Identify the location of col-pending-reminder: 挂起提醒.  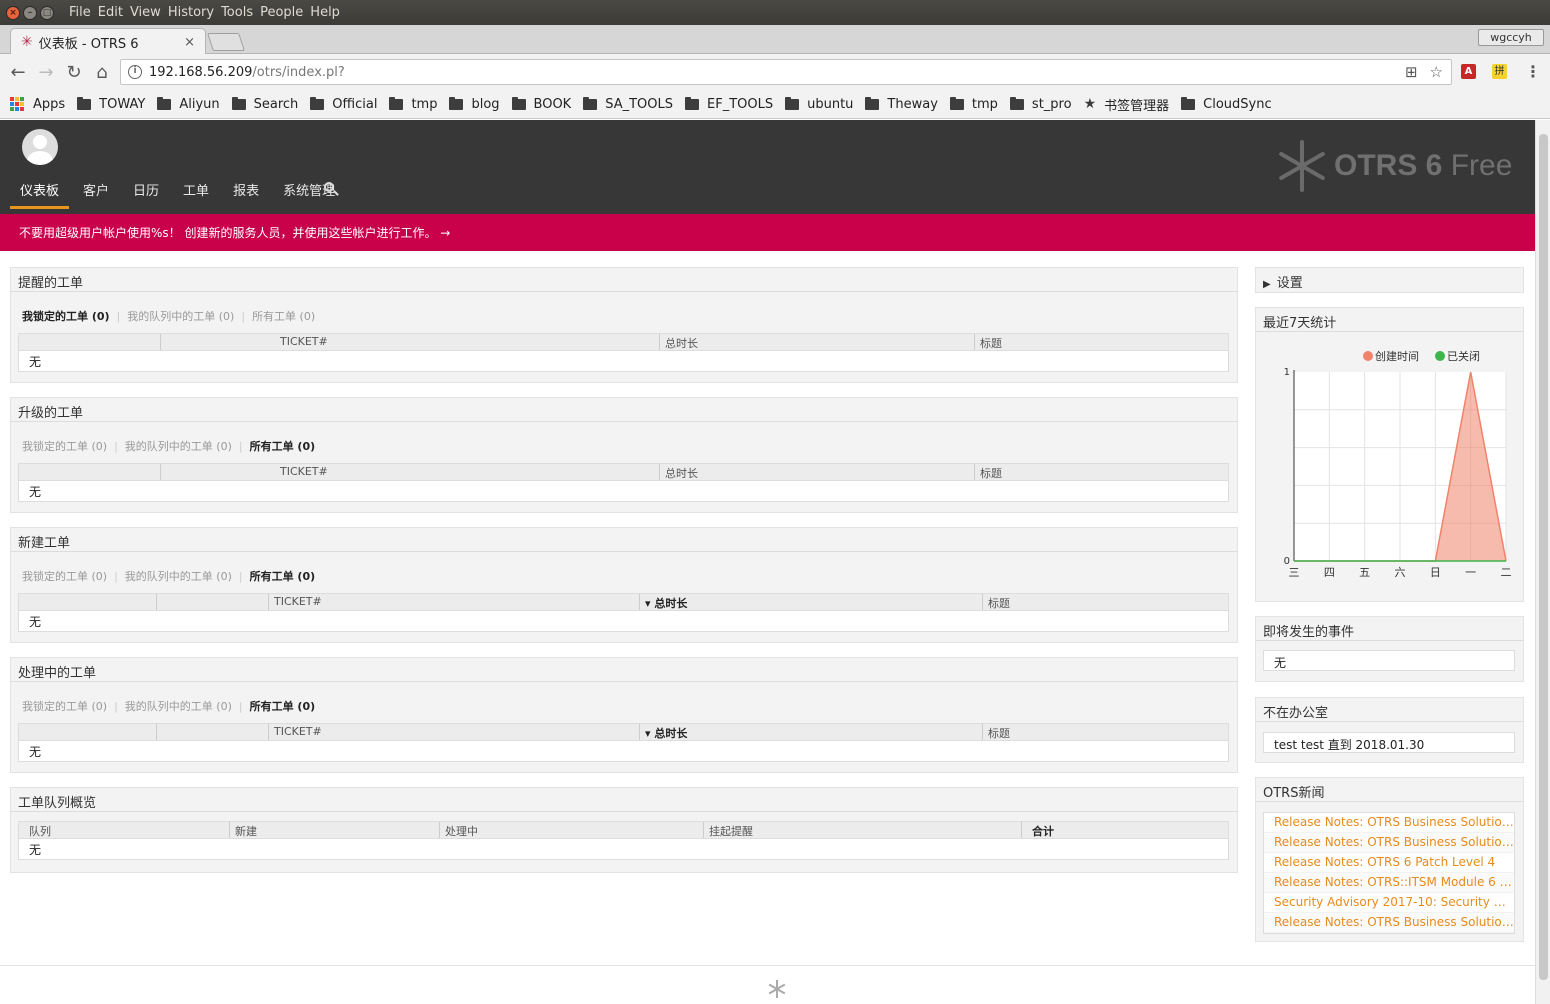
(728, 830).